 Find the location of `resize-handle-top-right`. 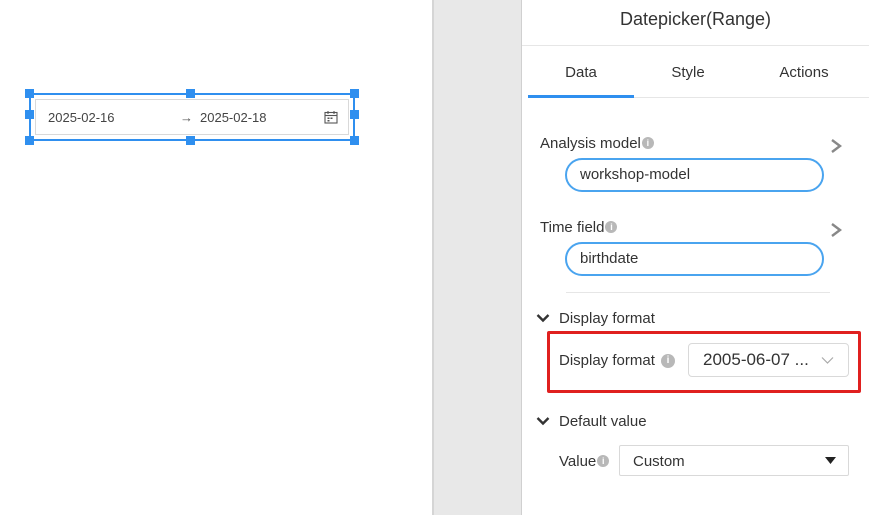

resize-handle-top-right is located at coordinates (354, 93).